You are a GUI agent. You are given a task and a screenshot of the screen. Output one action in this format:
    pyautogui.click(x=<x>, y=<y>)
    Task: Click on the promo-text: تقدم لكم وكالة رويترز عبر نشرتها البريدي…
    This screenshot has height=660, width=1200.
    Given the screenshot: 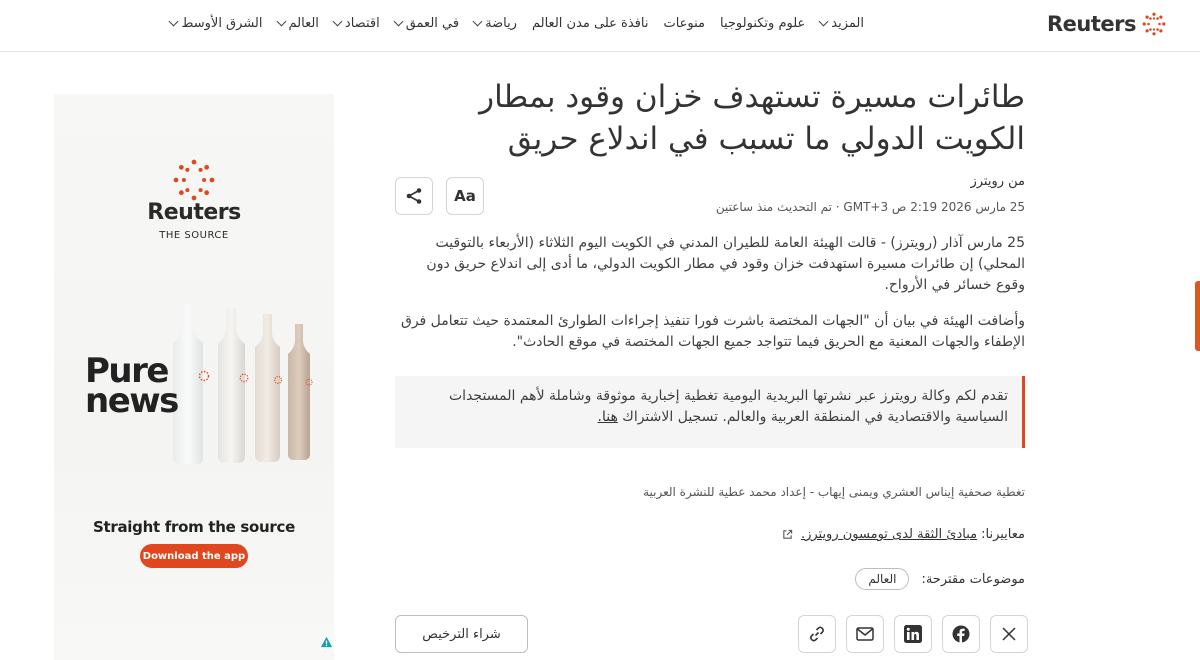 What is the action you would take?
    pyautogui.click(x=728, y=406)
    